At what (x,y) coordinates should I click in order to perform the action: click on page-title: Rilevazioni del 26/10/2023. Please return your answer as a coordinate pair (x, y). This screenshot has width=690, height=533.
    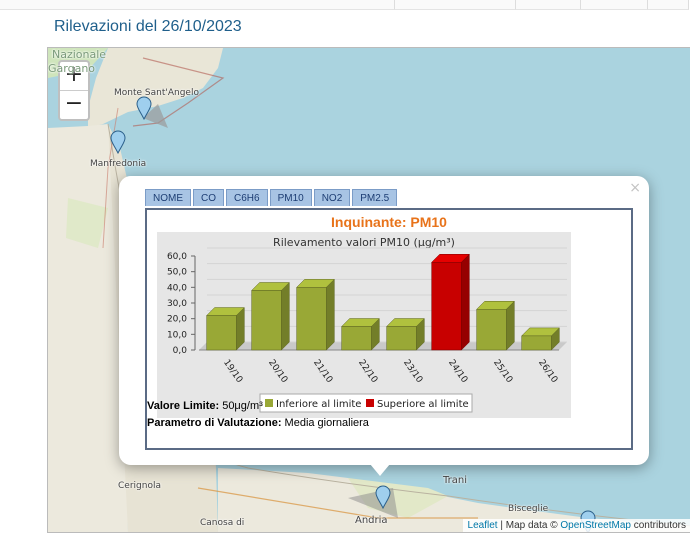
    Looking at the image, I should click on (148, 26).